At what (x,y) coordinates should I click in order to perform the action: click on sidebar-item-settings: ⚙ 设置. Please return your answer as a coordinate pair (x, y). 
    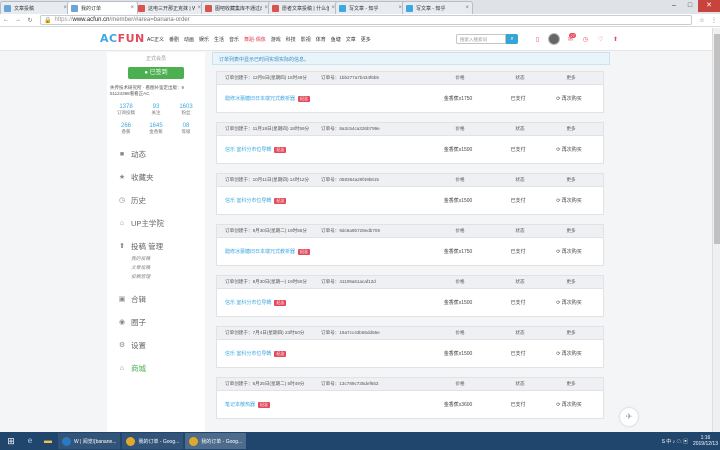
    Looking at the image, I should click on (156, 345).